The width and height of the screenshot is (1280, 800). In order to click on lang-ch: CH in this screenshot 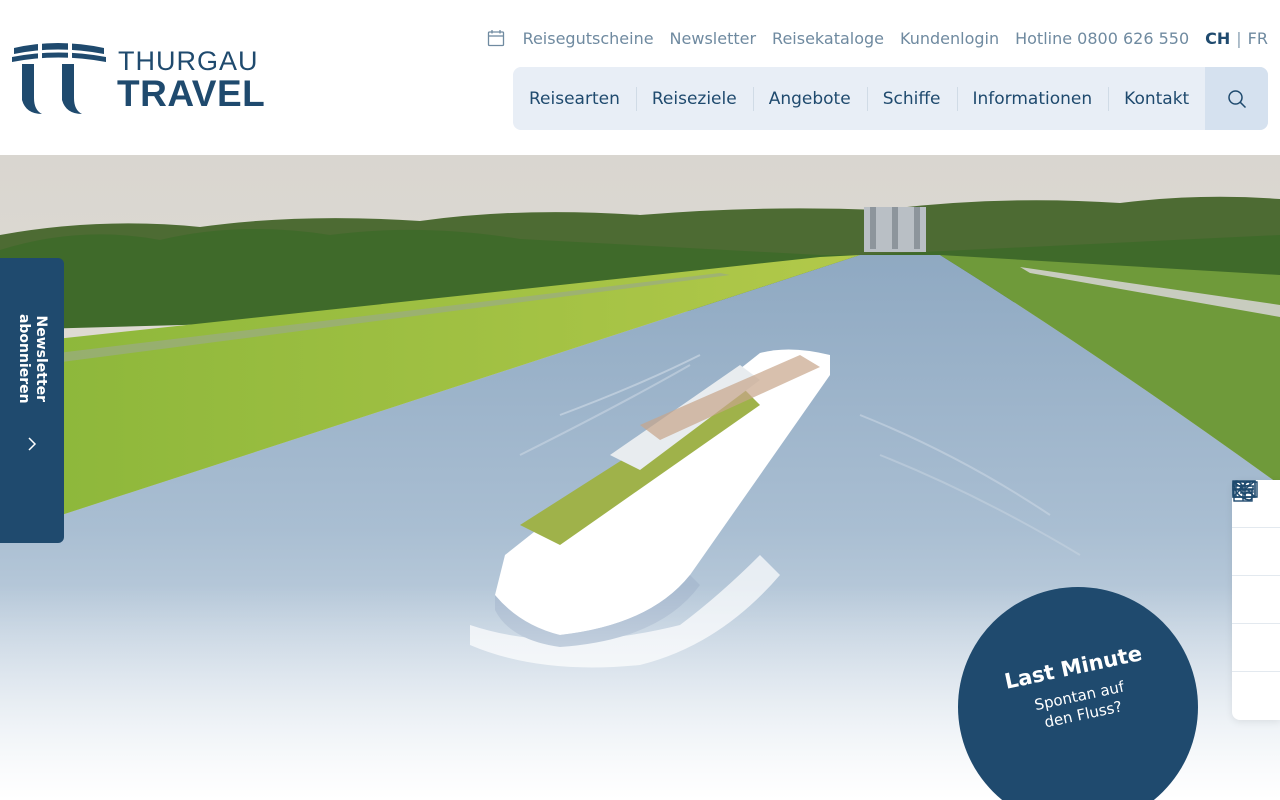, I will do `click(1217, 38)`.